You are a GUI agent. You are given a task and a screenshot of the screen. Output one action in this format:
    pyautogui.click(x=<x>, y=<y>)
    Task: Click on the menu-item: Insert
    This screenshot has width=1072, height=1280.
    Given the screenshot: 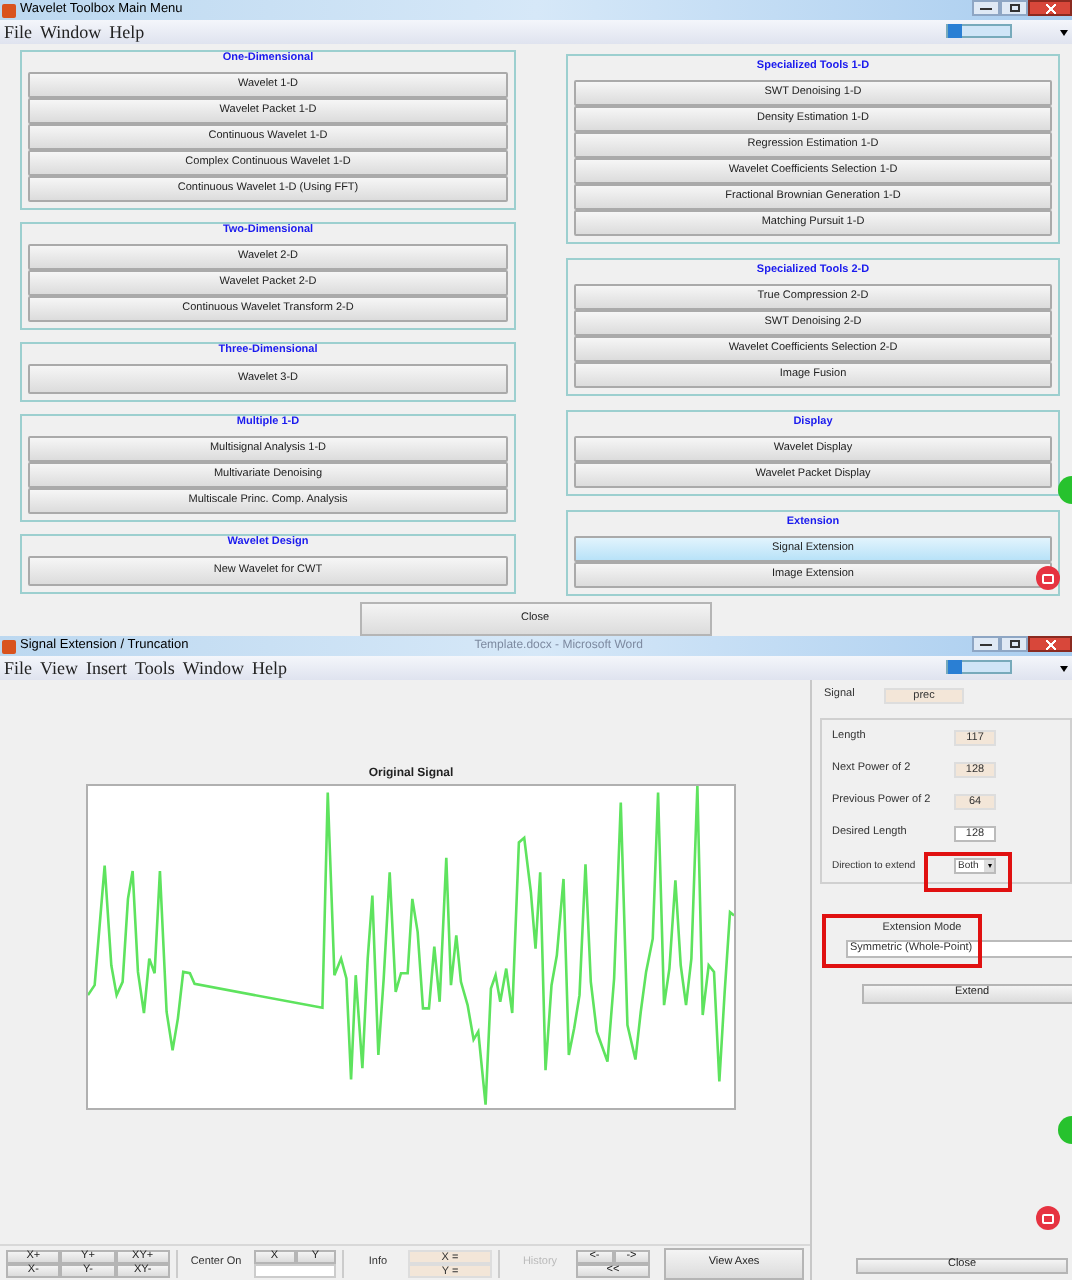 What is the action you would take?
    pyautogui.click(x=106, y=668)
    